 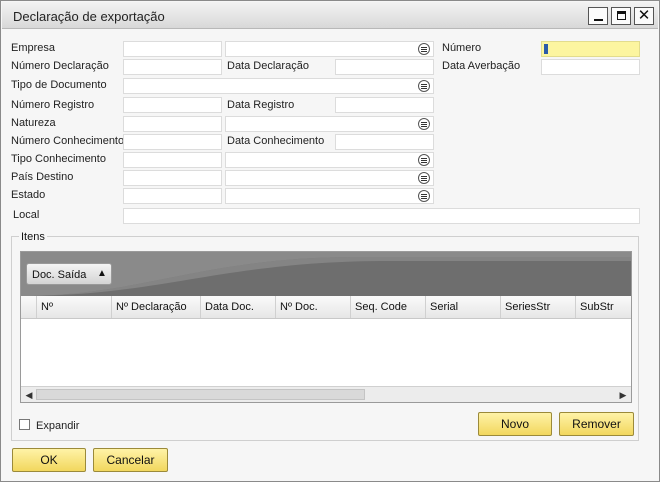 What do you see at coordinates (74, 307) in the screenshot?
I see `column-header: Nº` at bounding box center [74, 307].